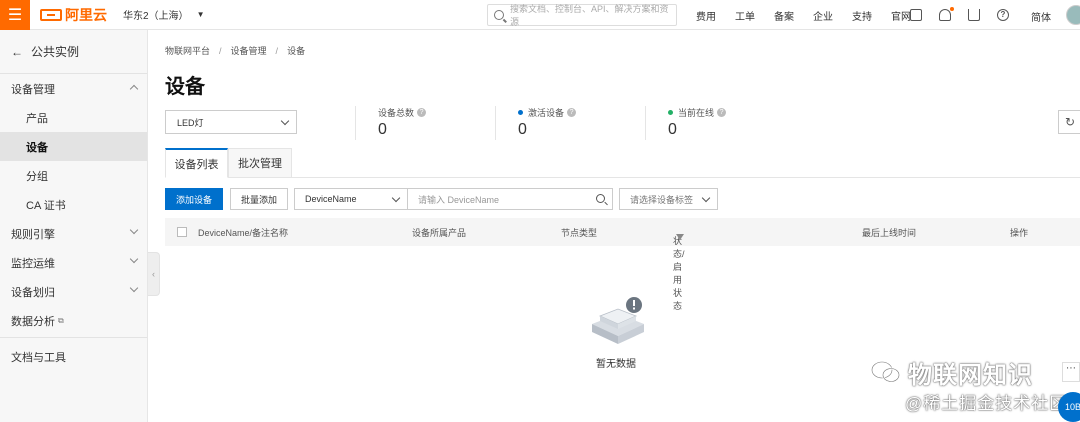  I want to click on sidebar-group-label: 规则引擎, so click(33, 234).